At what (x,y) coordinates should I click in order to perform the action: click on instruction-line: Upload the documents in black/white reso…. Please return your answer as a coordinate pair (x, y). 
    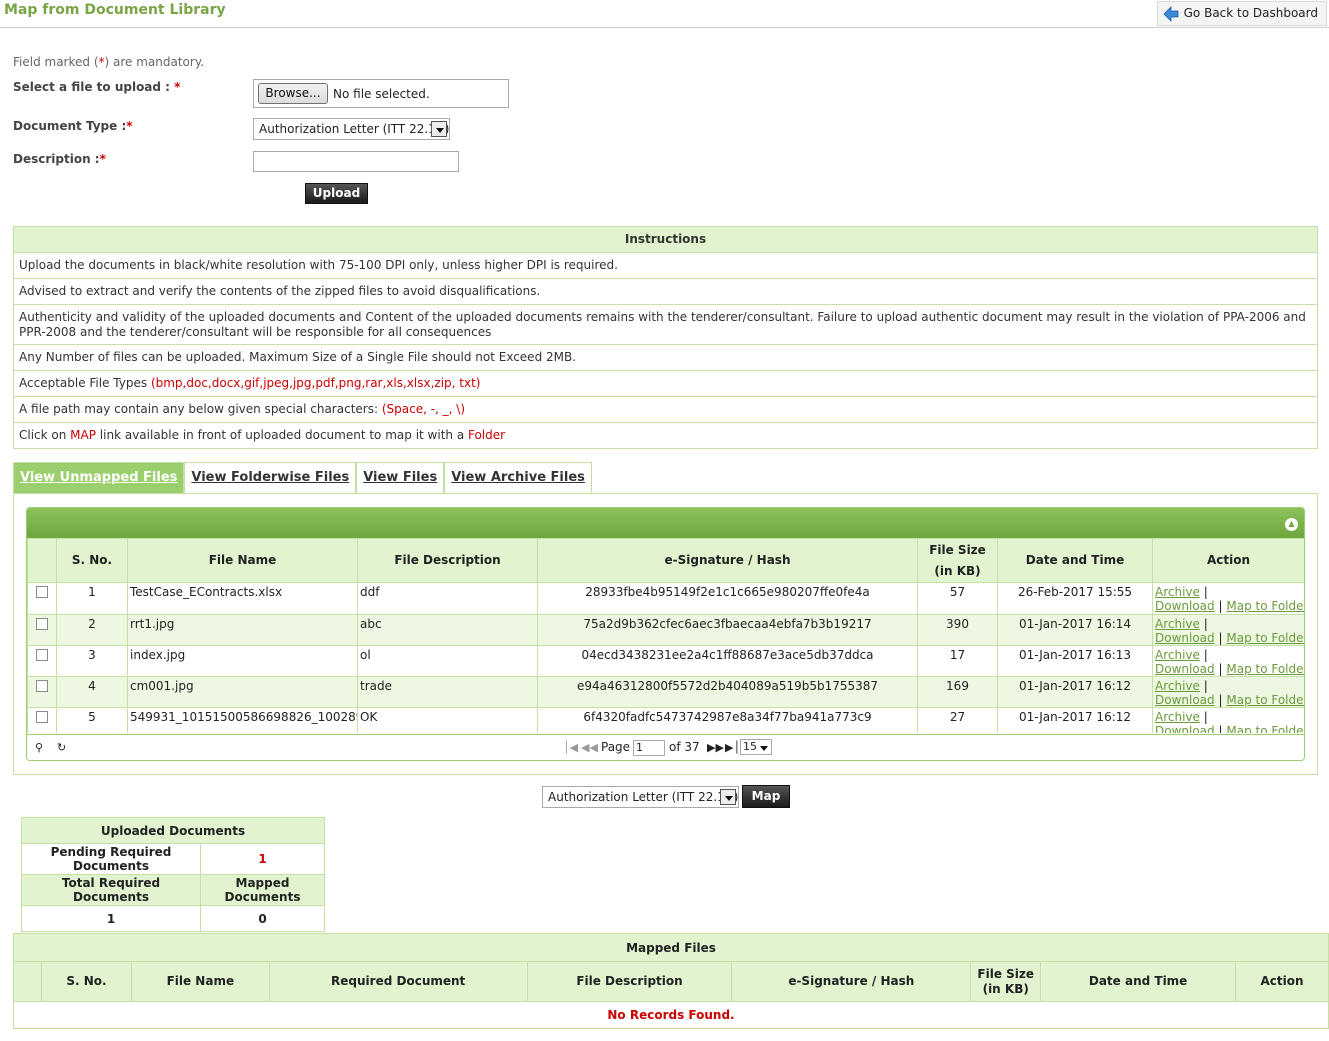
    Looking at the image, I should click on (665, 265).